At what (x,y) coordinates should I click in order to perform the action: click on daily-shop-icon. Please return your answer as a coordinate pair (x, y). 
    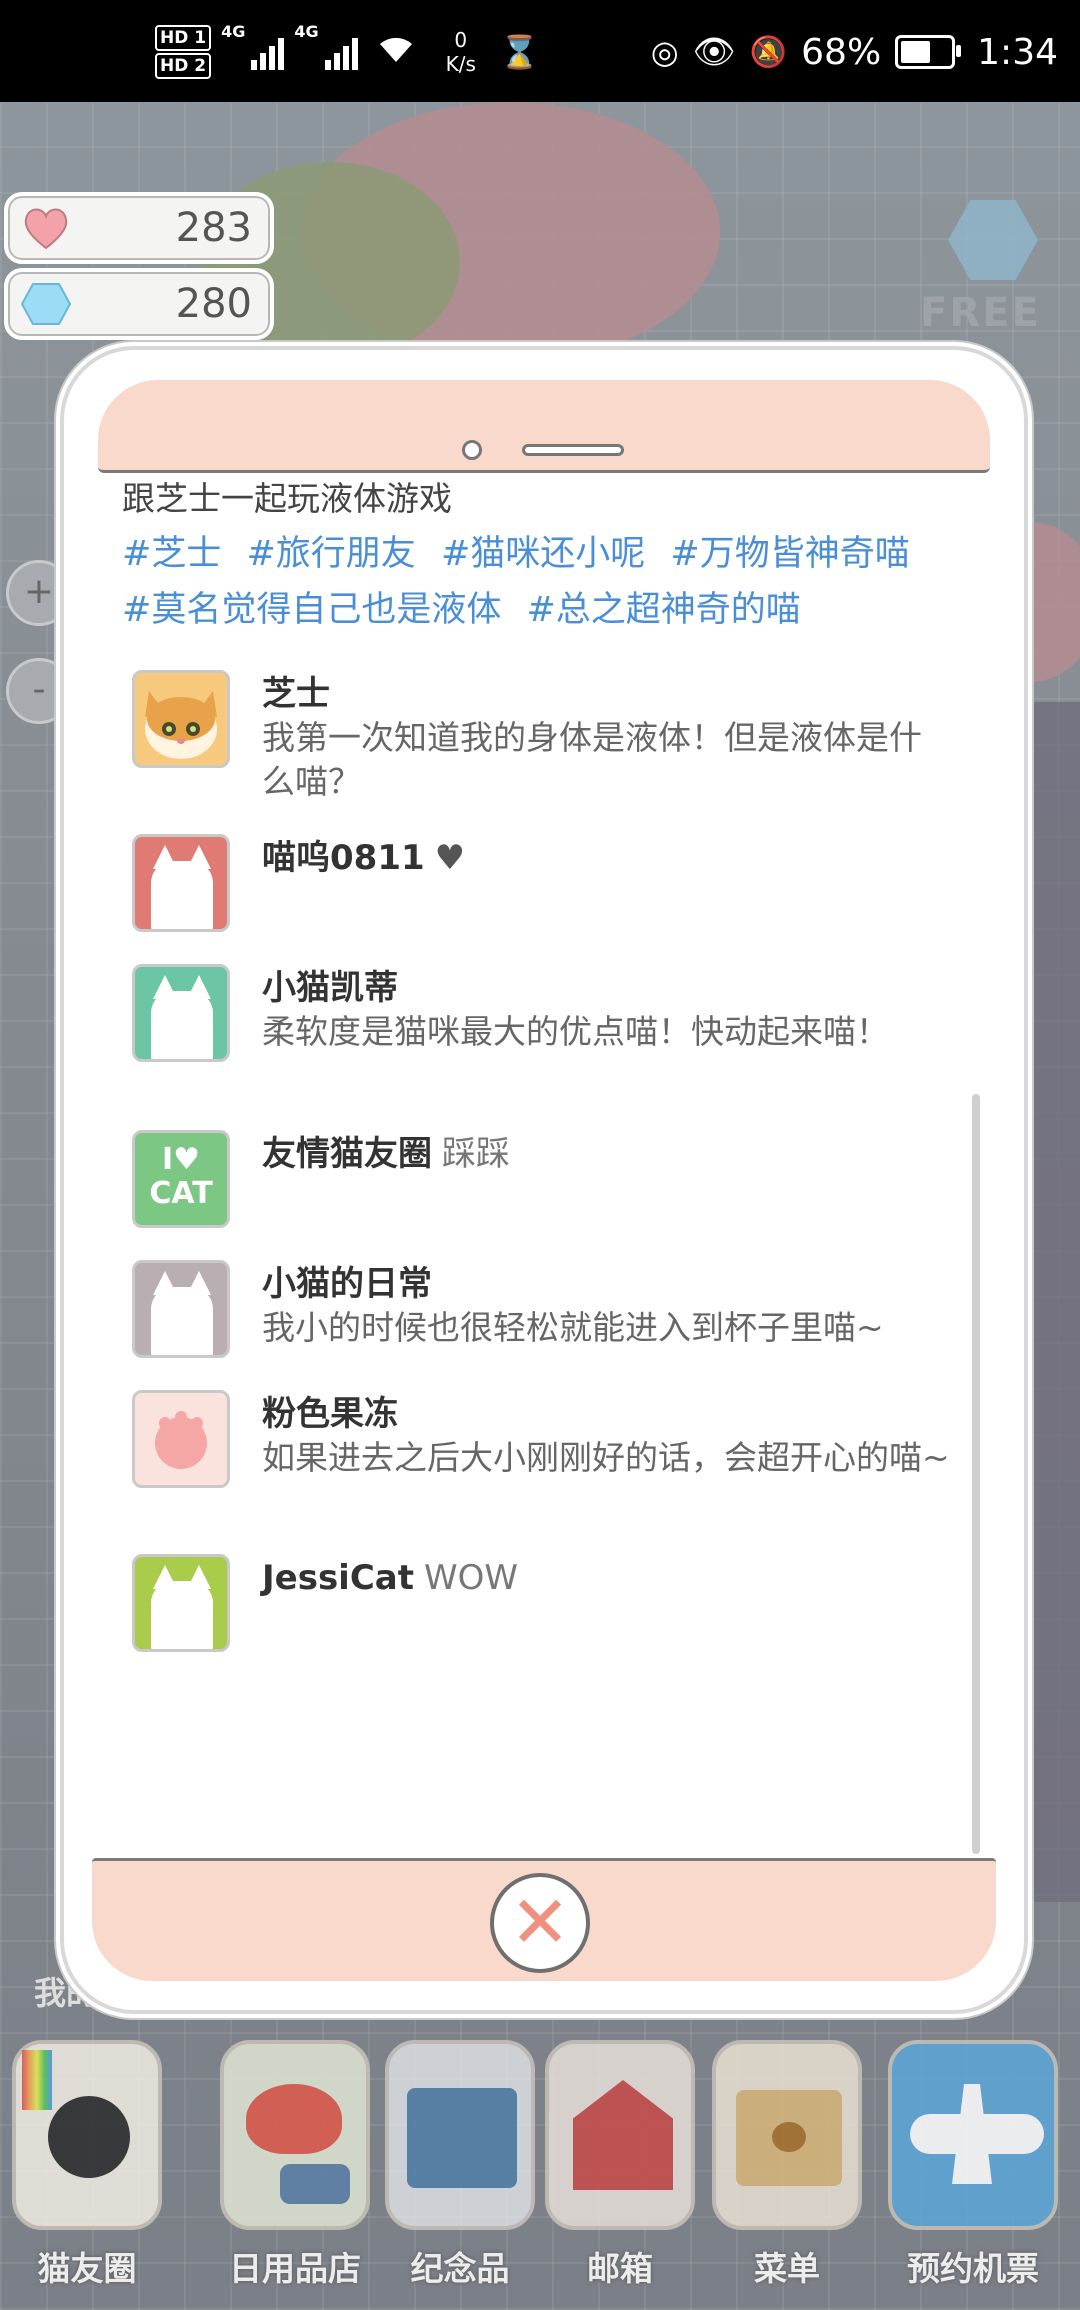
    Looking at the image, I should click on (295, 2135).